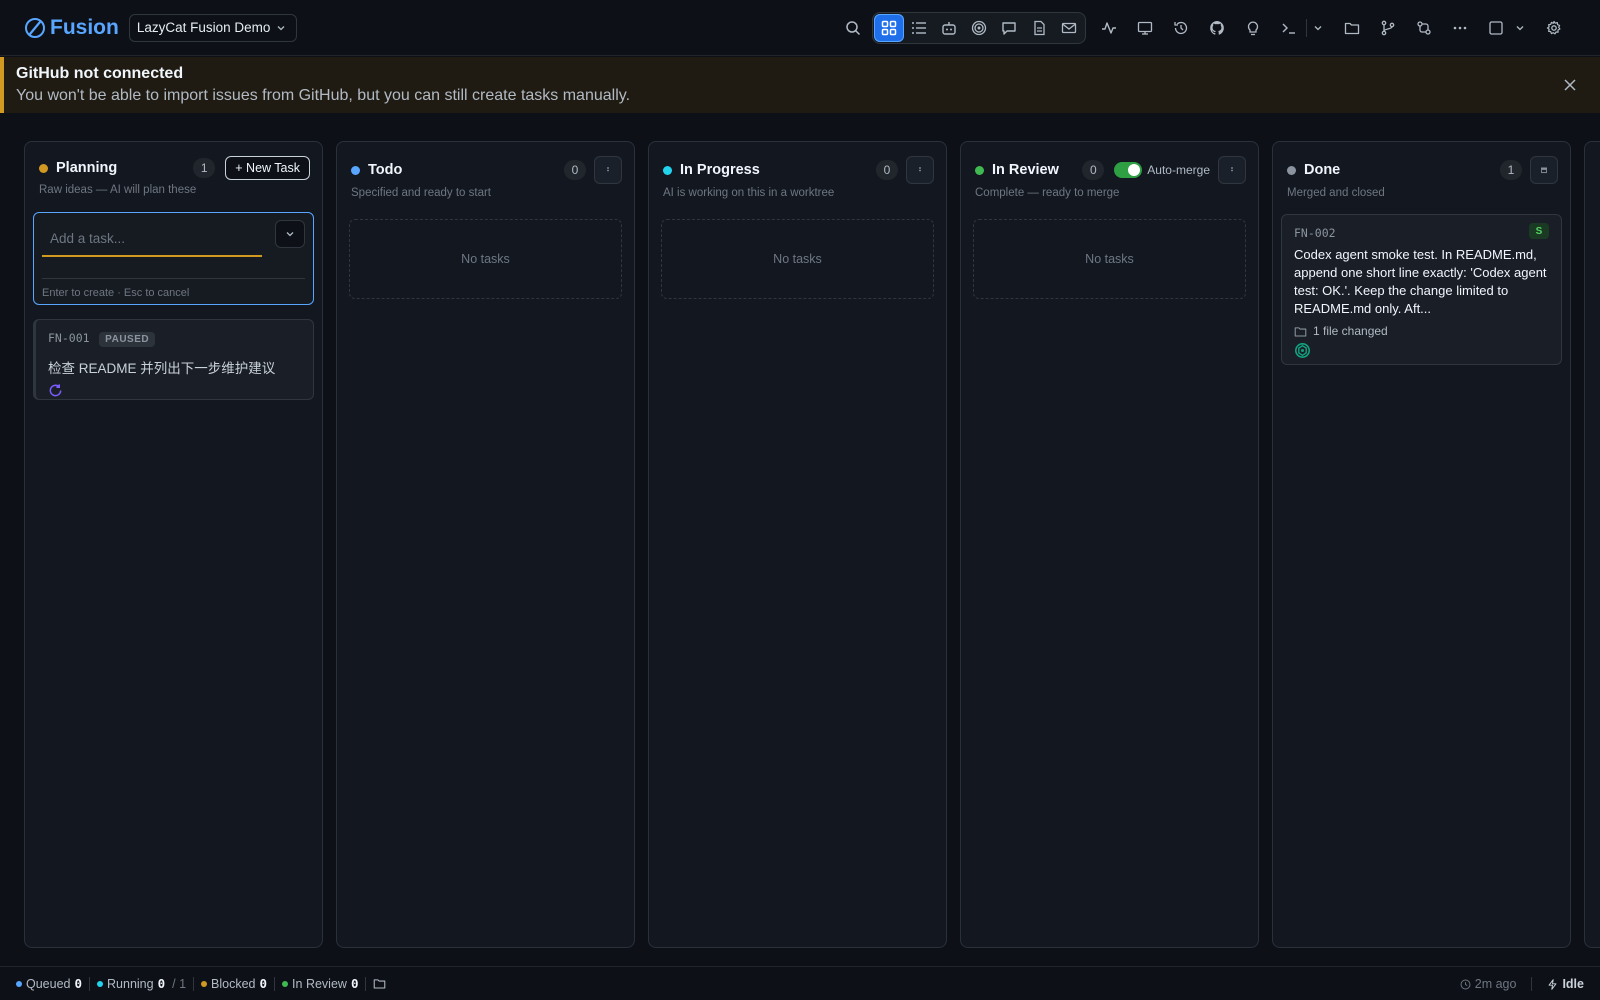 This screenshot has height=1000, width=1600. Describe the element at coordinates (87, 168) in the screenshot. I see `column-title: Planning` at that location.